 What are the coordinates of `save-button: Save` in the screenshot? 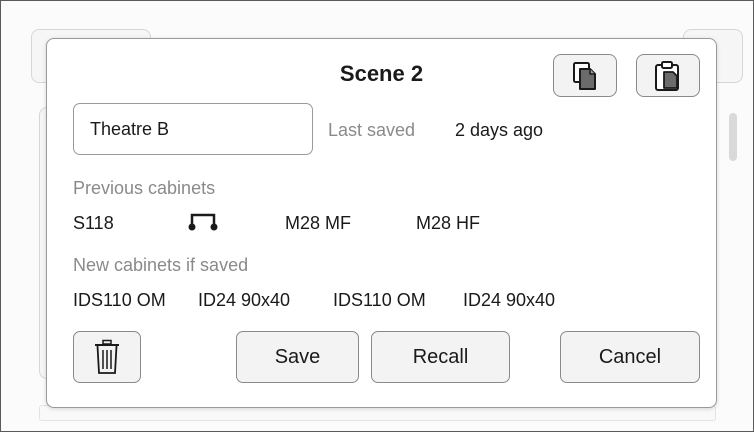 It's located at (297, 357).